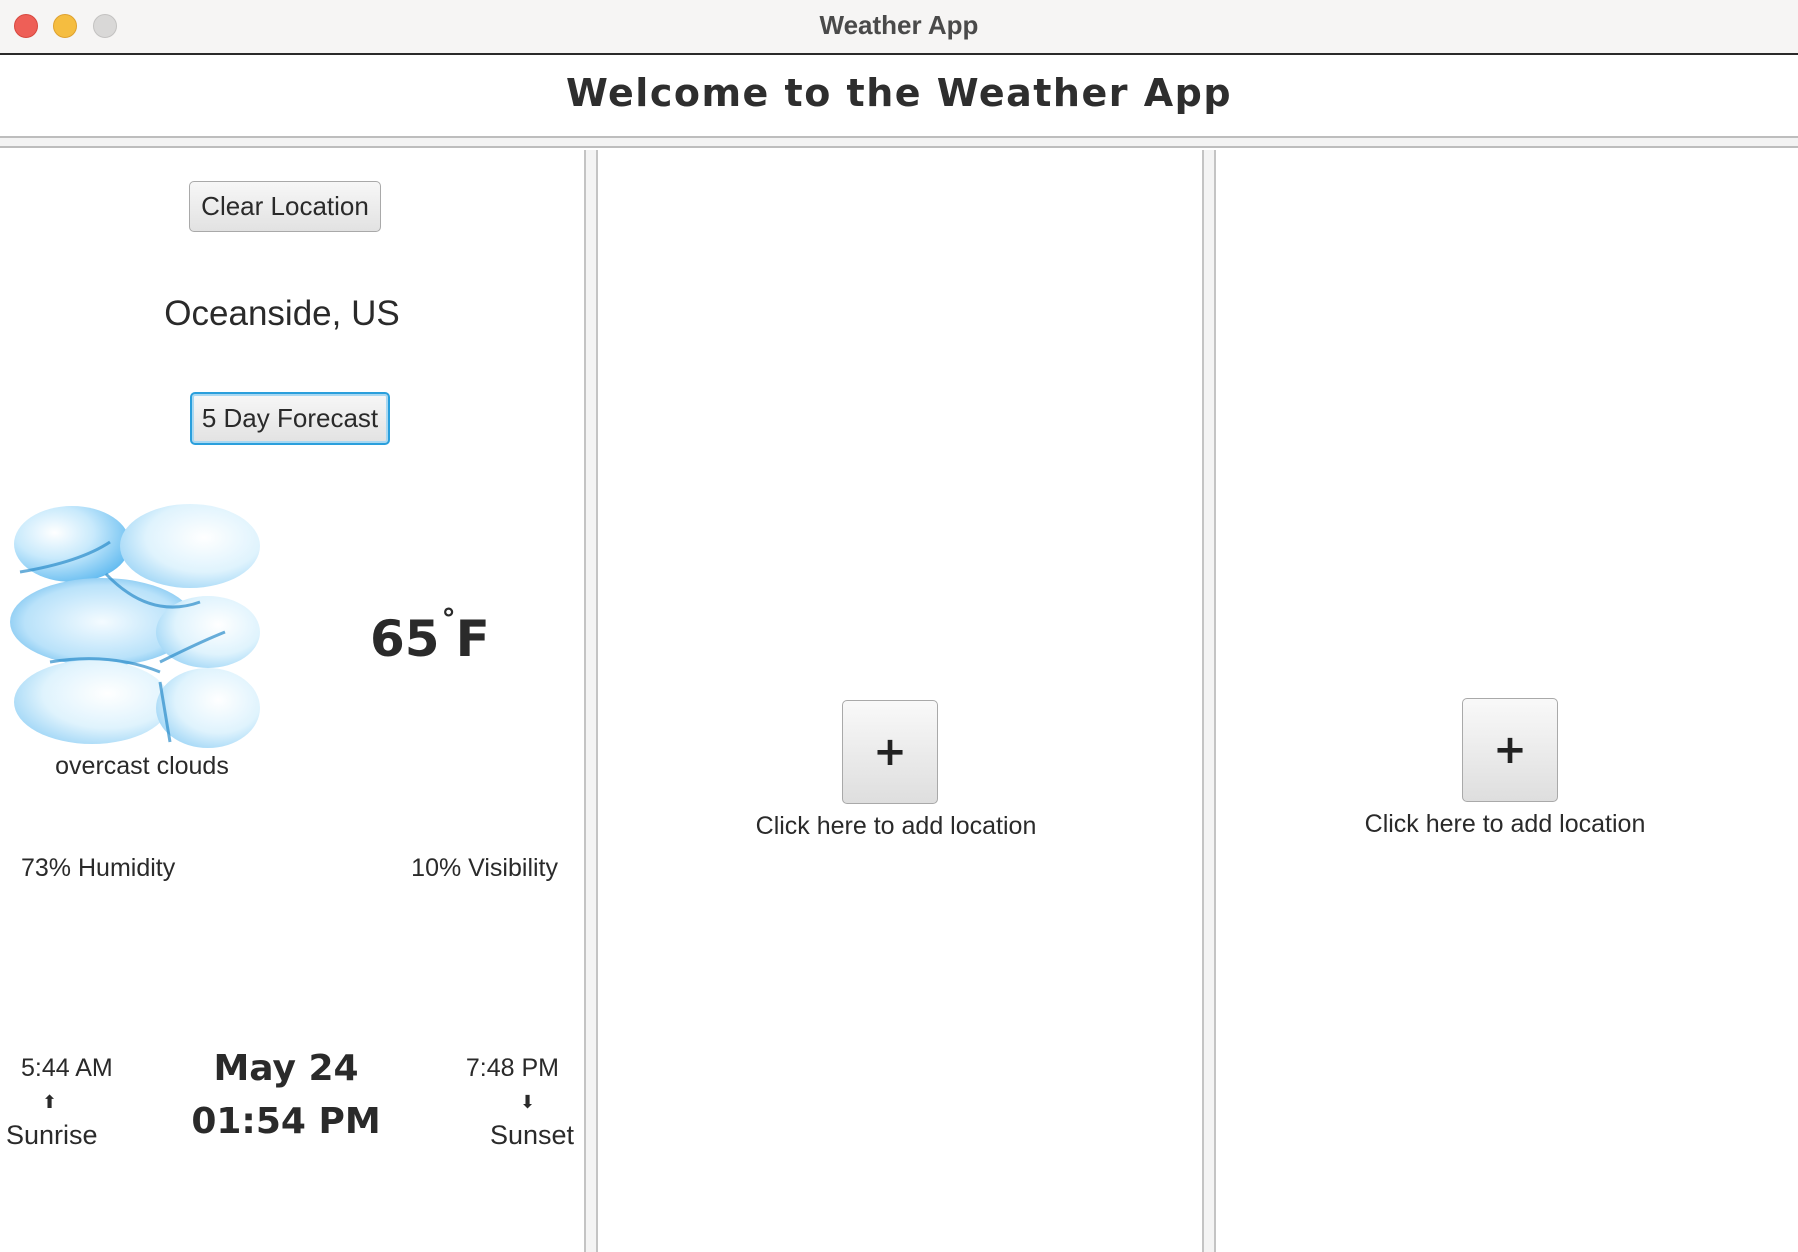  Describe the element at coordinates (286, 1068) in the screenshot. I see `current-date: May 24` at that location.